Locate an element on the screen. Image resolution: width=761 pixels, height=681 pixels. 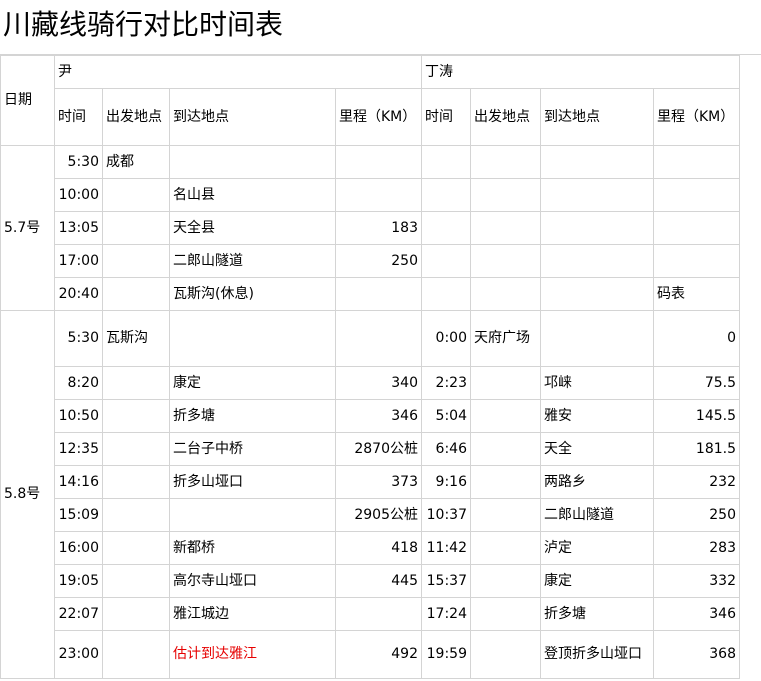
cell-time-1: 15:09 is located at coordinates (78, 515).